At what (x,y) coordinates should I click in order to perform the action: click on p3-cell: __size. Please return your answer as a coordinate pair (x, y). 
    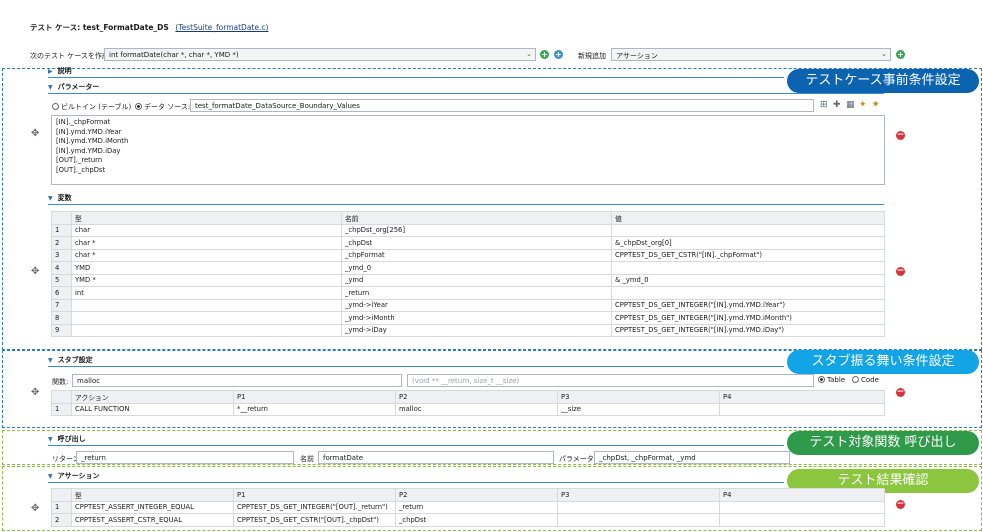
    Looking at the image, I should click on (638, 409).